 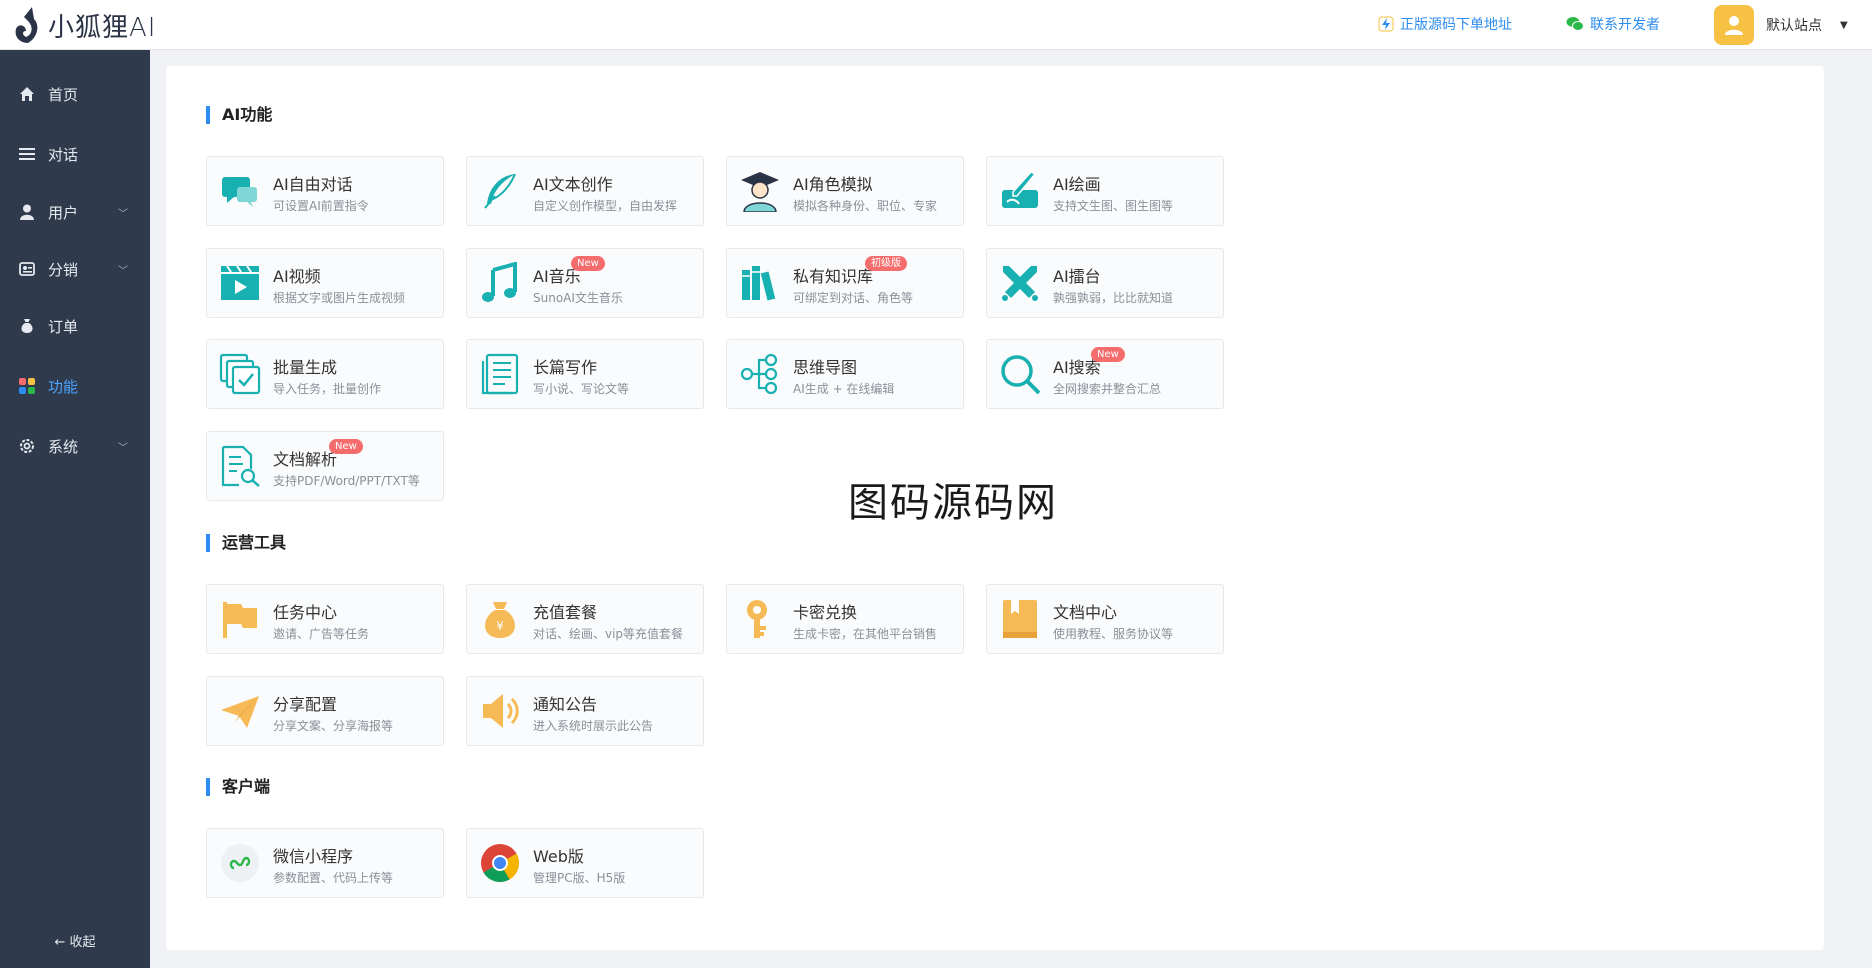 I want to click on flag-icon, so click(x=240, y=620).